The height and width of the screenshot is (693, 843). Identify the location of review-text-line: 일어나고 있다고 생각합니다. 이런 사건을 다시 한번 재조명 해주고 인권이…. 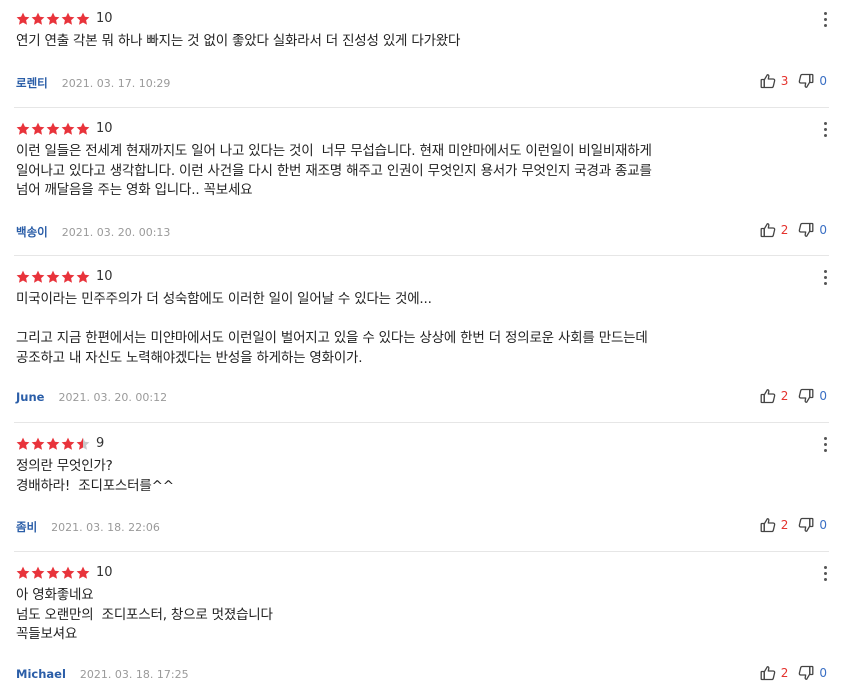
(334, 170).